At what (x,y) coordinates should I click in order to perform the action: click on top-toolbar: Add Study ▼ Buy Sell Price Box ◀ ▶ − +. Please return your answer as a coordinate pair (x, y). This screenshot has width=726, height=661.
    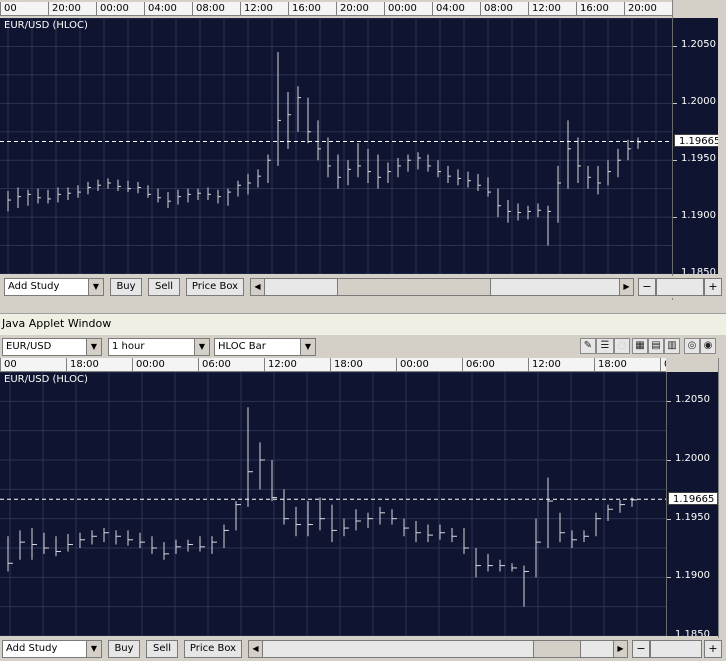
    Looking at the image, I should click on (363, 287).